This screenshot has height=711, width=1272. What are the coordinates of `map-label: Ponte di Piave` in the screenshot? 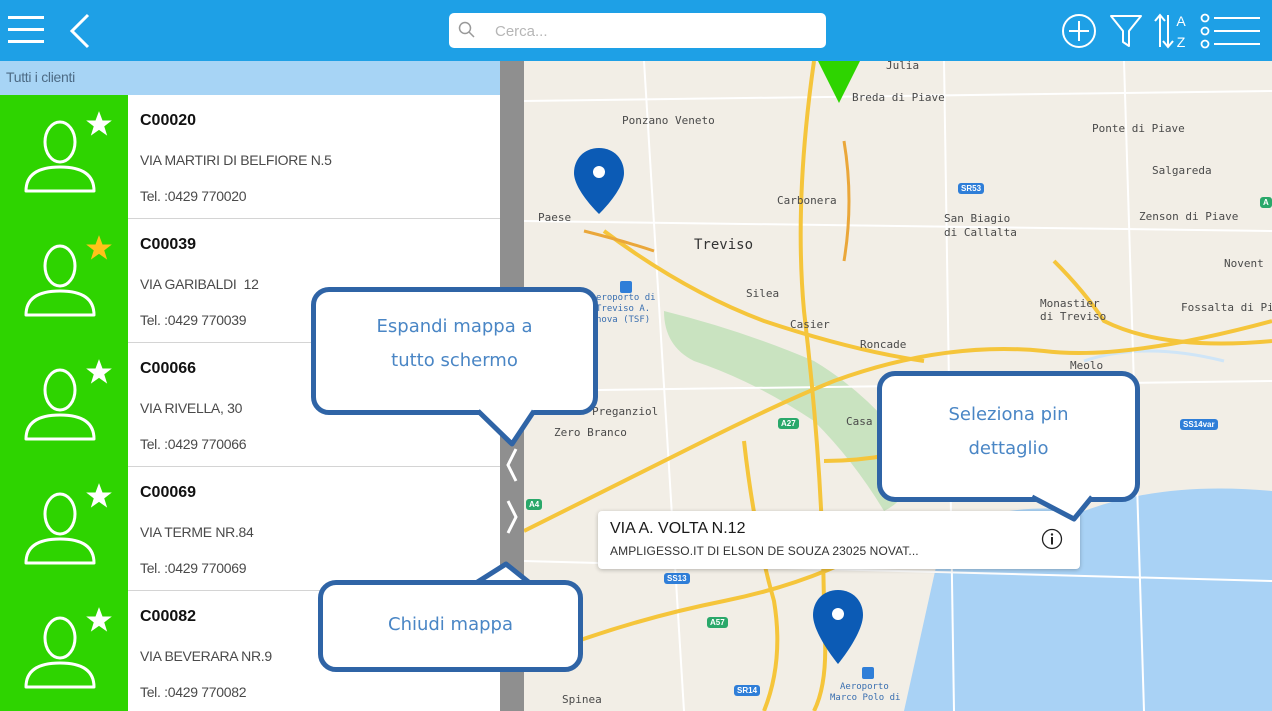 It's located at (1138, 128).